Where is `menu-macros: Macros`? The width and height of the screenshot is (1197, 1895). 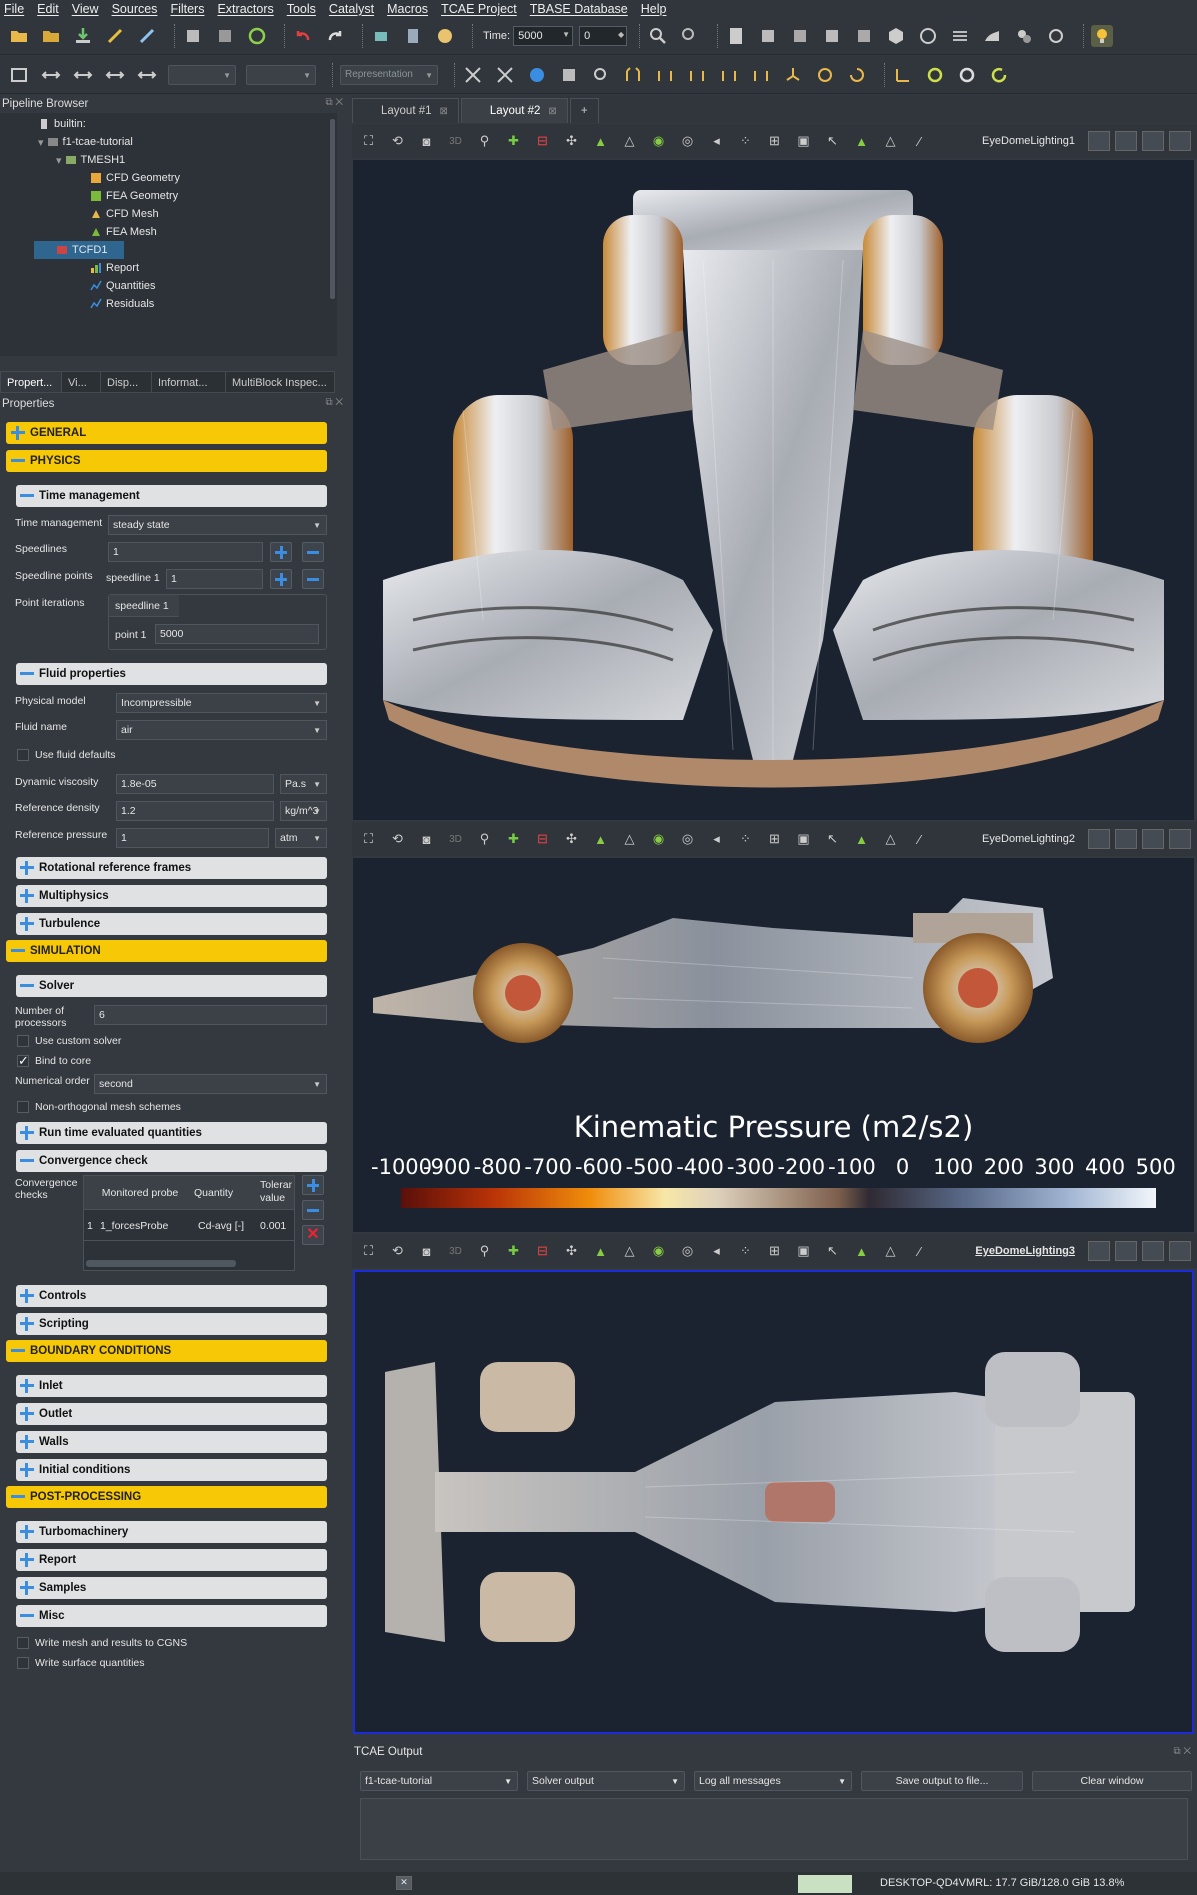 menu-macros: Macros is located at coordinates (407, 9).